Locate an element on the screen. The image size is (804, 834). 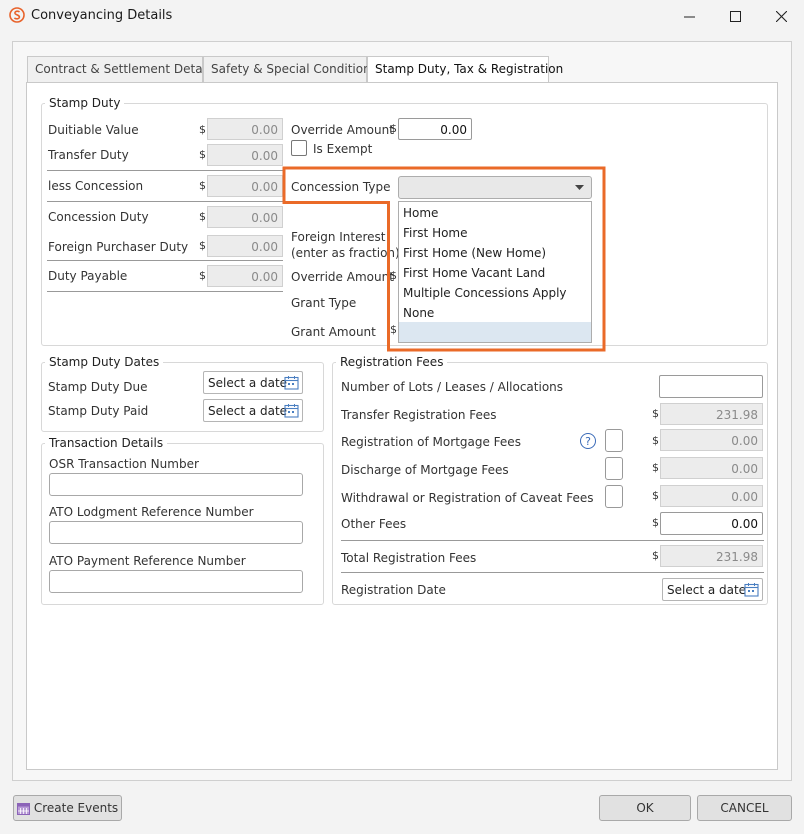
help-glyph: ? is located at coordinates (588, 441).